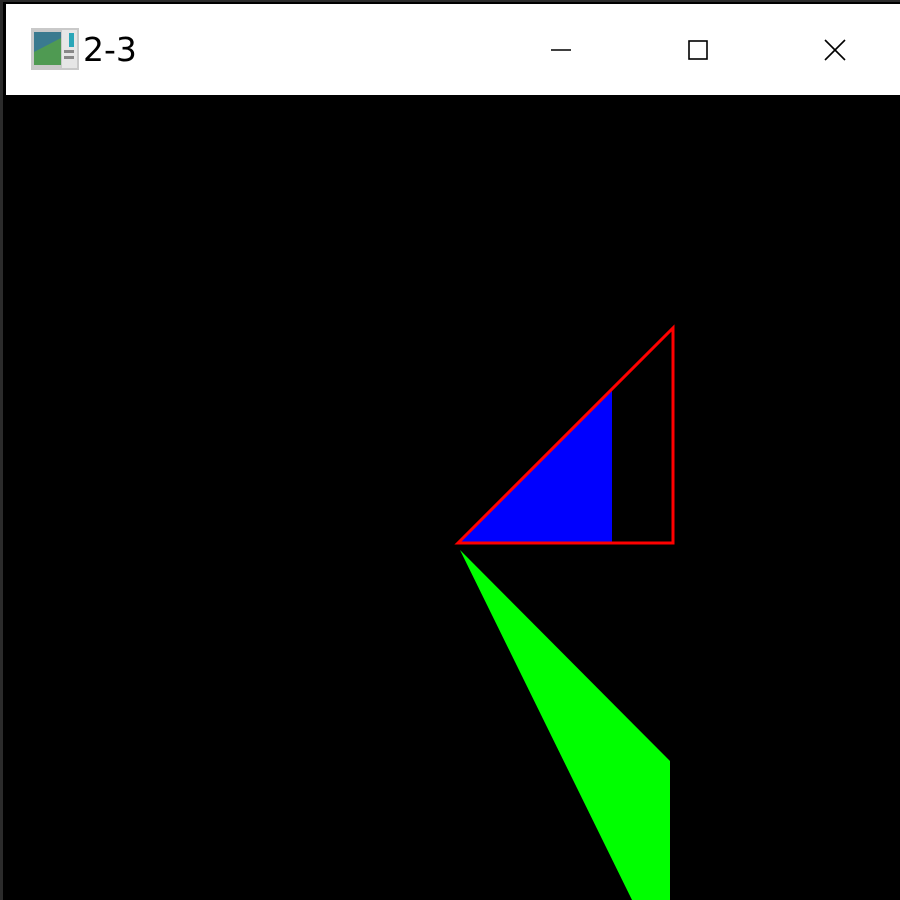 The height and width of the screenshot is (900, 900). I want to click on window-title: 2-3, so click(110, 49).